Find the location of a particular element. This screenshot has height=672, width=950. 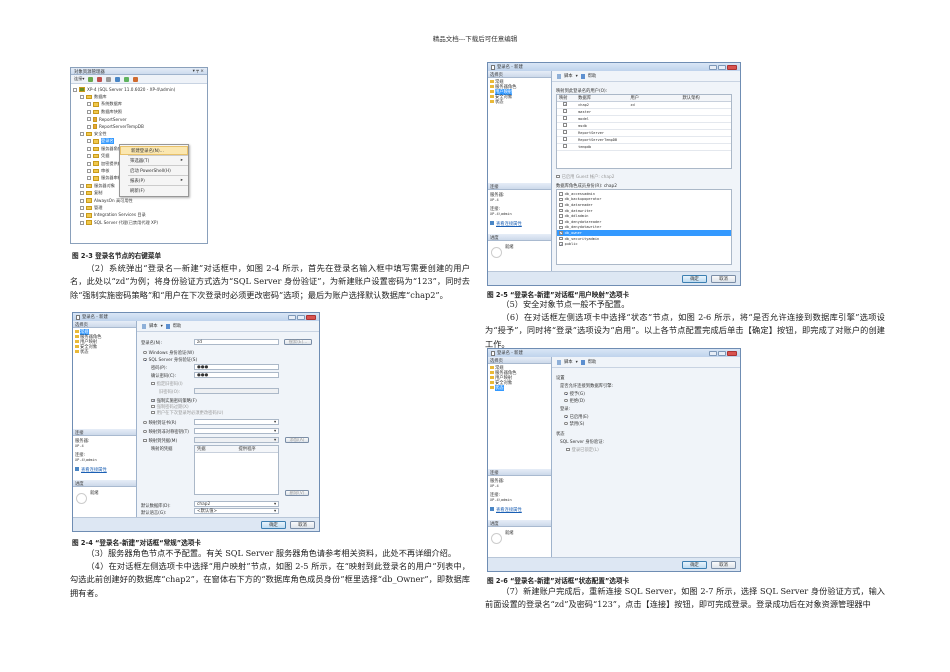

table-row: chap2 zd is located at coordinates (644, 105).